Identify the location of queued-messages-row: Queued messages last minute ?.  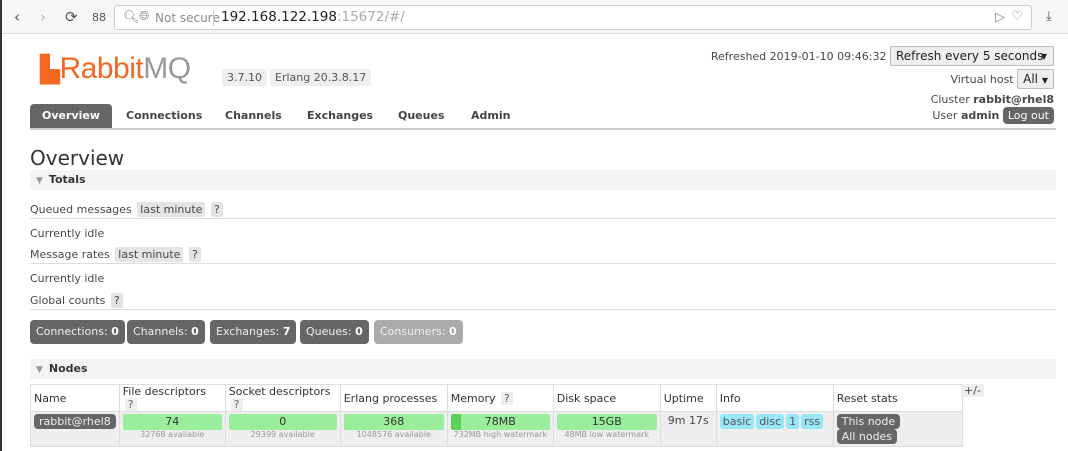
(126, 210).